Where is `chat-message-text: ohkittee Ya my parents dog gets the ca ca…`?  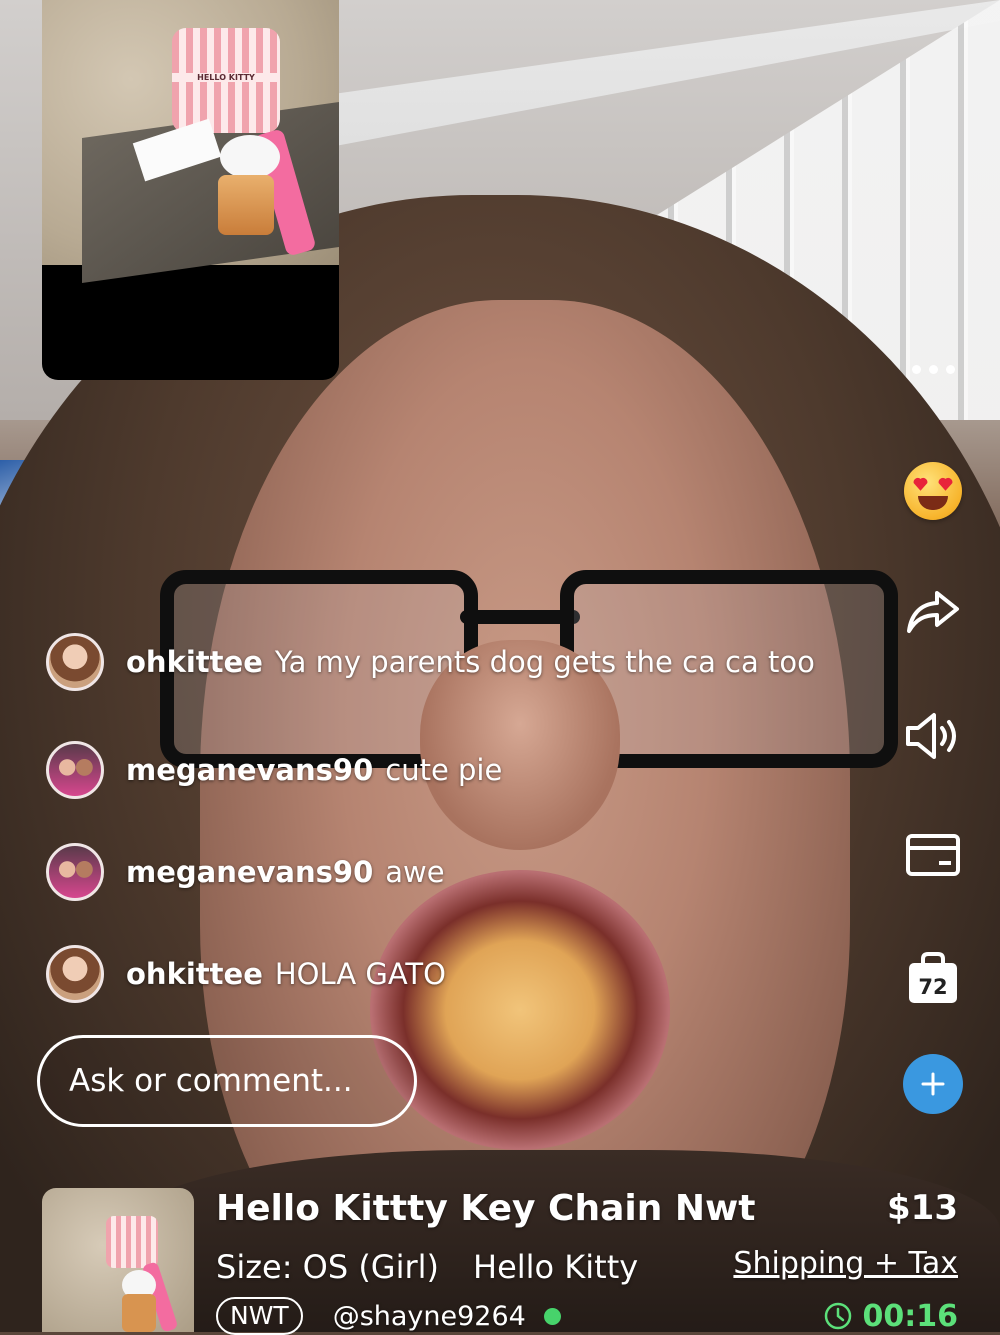
chat-message-text: ohkittee Ya my parents dog gets the ca ca… is located at coordinates (470, 662).